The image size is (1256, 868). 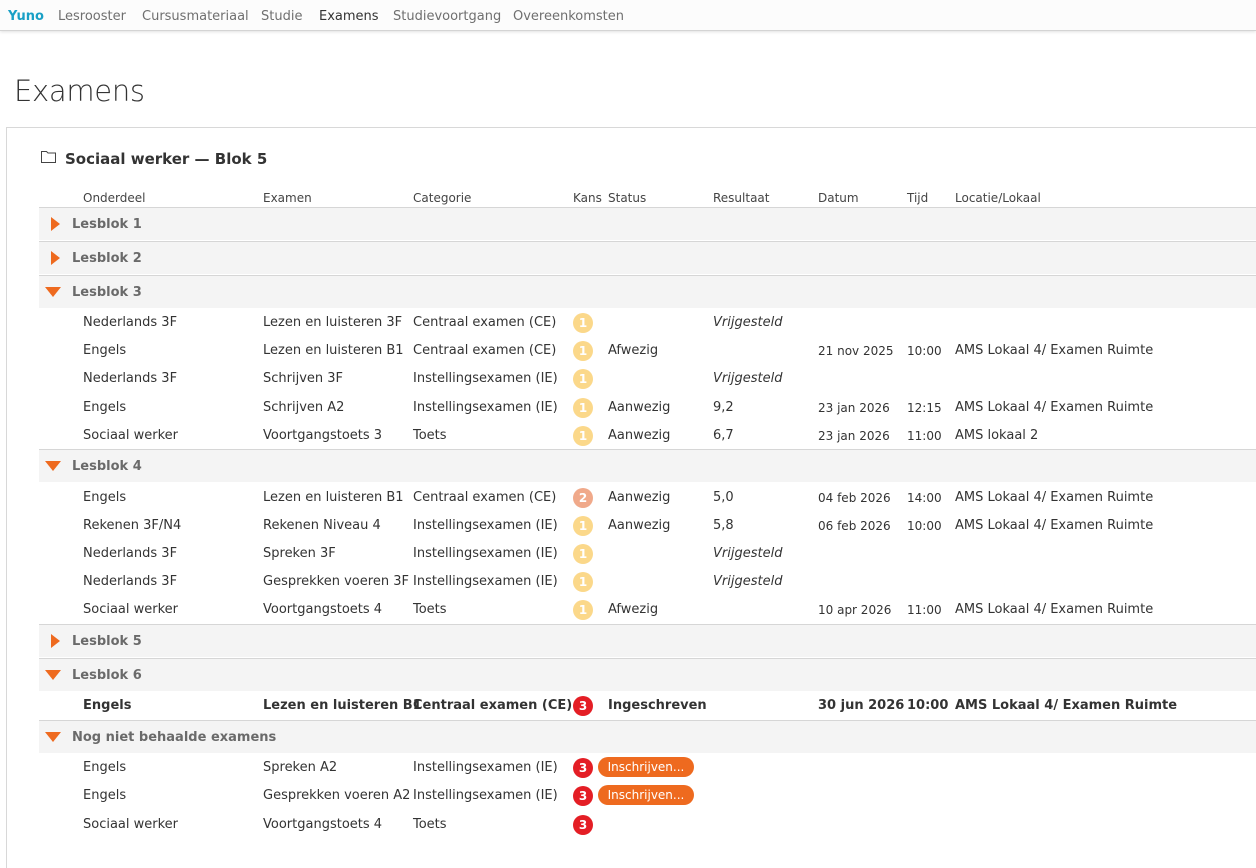 What do you see at coordinates (633, 350) in the screenshot?
I see `cell-status: Afwezig` at bounding box center [633, 350].